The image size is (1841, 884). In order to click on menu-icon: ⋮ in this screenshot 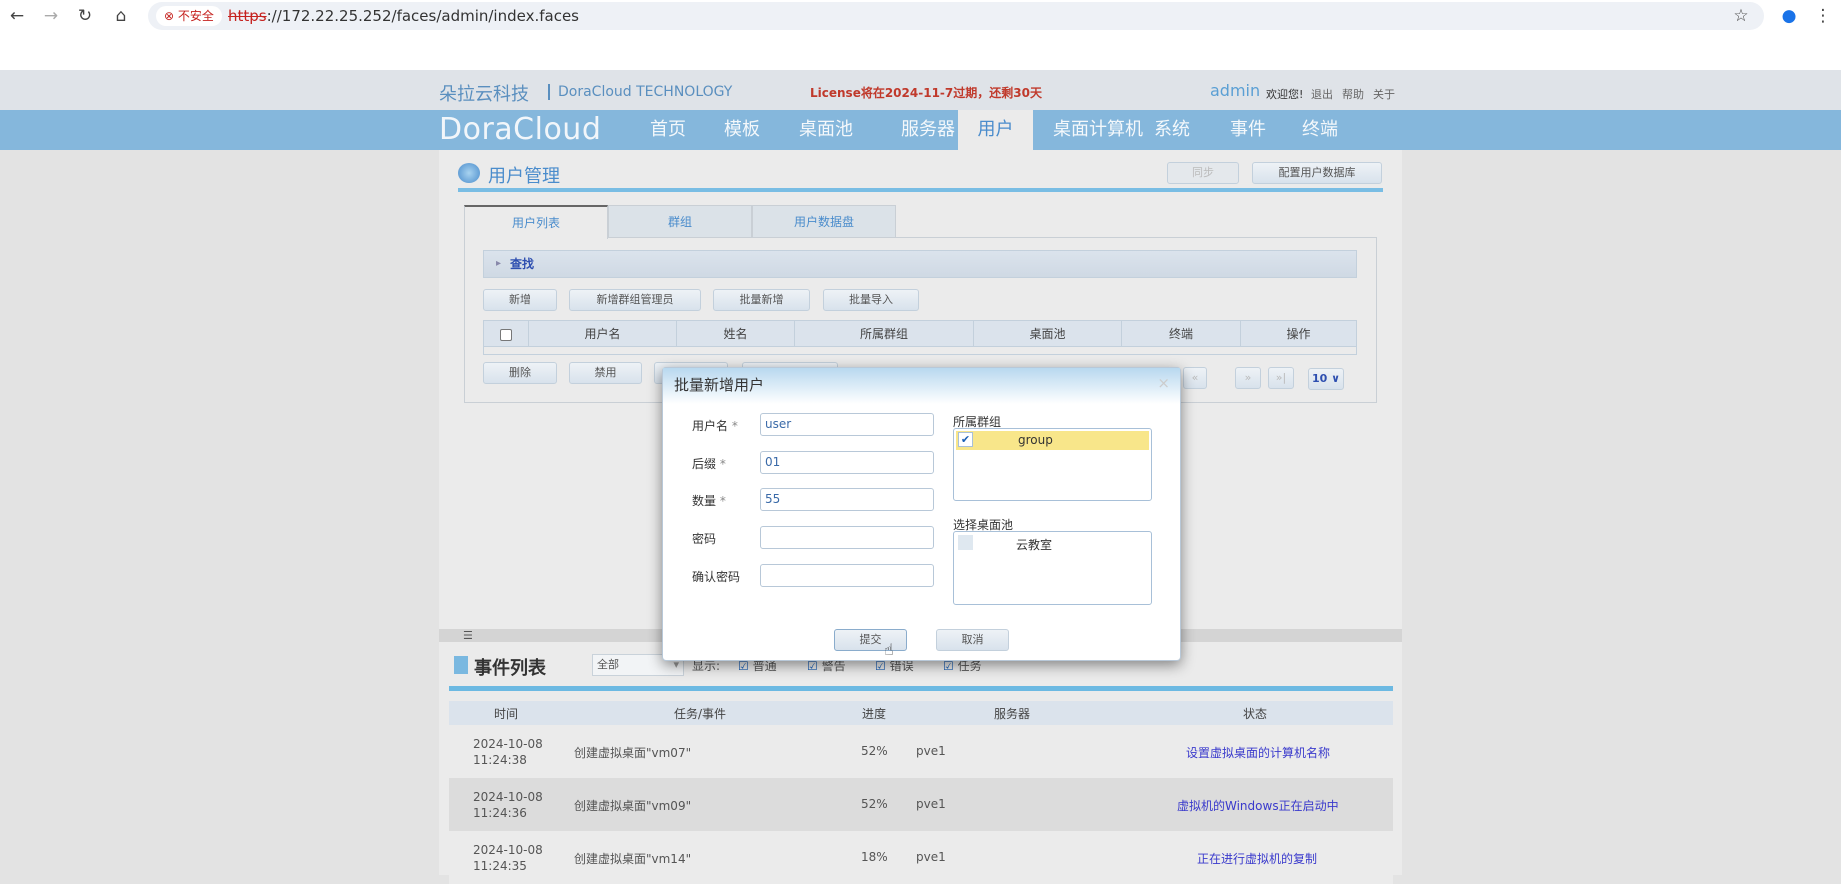, I will do `click(1823, 16)`.